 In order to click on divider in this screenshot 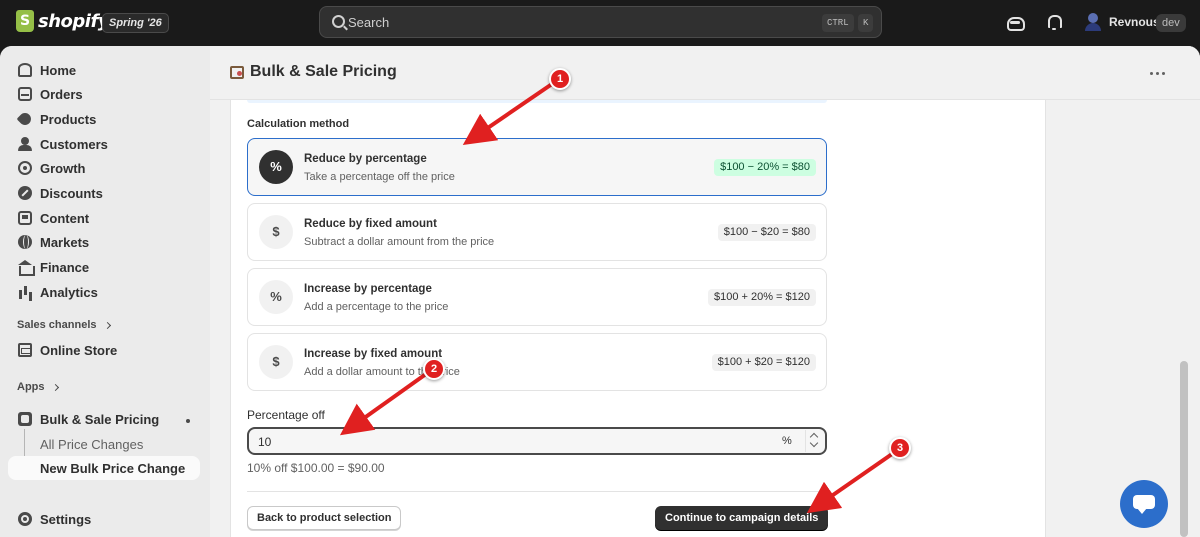, I will do `click(537, 491)`.